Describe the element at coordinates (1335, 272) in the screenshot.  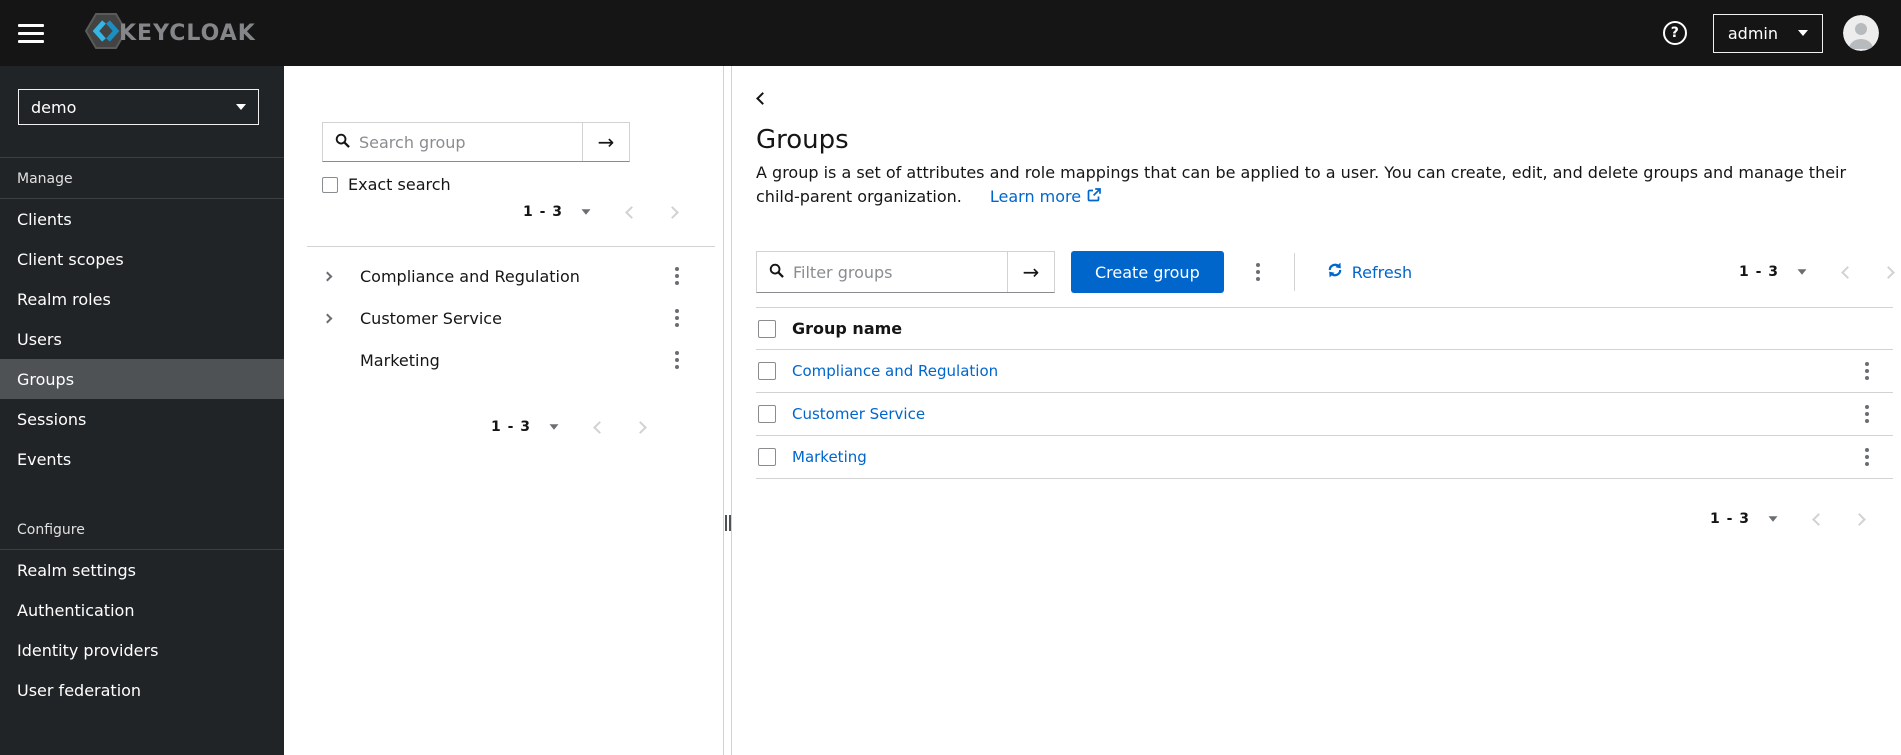
I see `refresh-icon` at that location.